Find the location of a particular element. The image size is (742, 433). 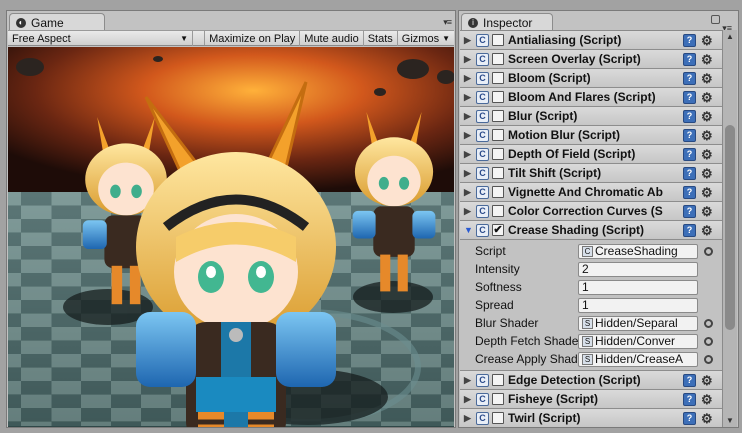

blur-shader-field: S Hidden/Separal is located at coordinates (638, 323).